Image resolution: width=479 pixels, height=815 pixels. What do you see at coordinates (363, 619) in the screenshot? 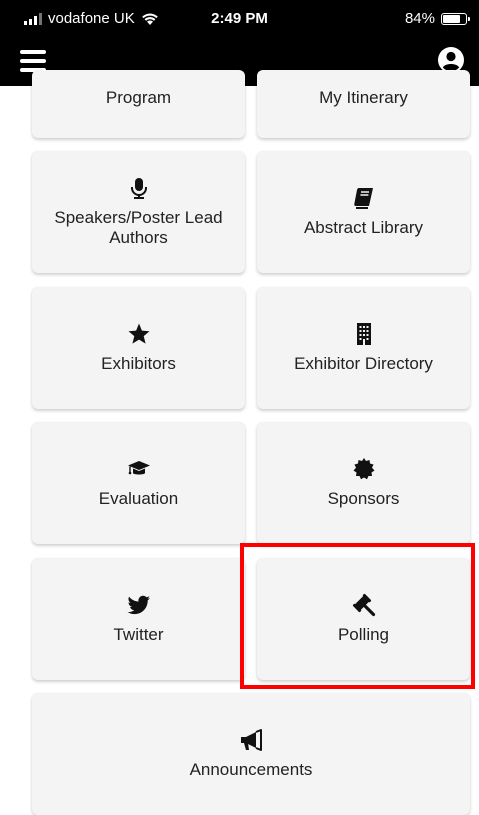
I see `tile-polling: Polling` at bounding box center [363, 619].